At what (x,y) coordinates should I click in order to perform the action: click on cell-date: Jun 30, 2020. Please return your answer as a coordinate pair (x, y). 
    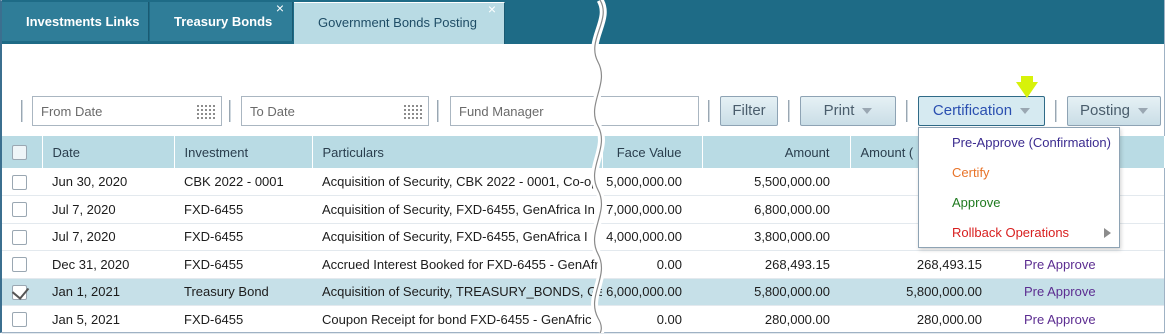
    Looking at the image, I should click on (90, 181).